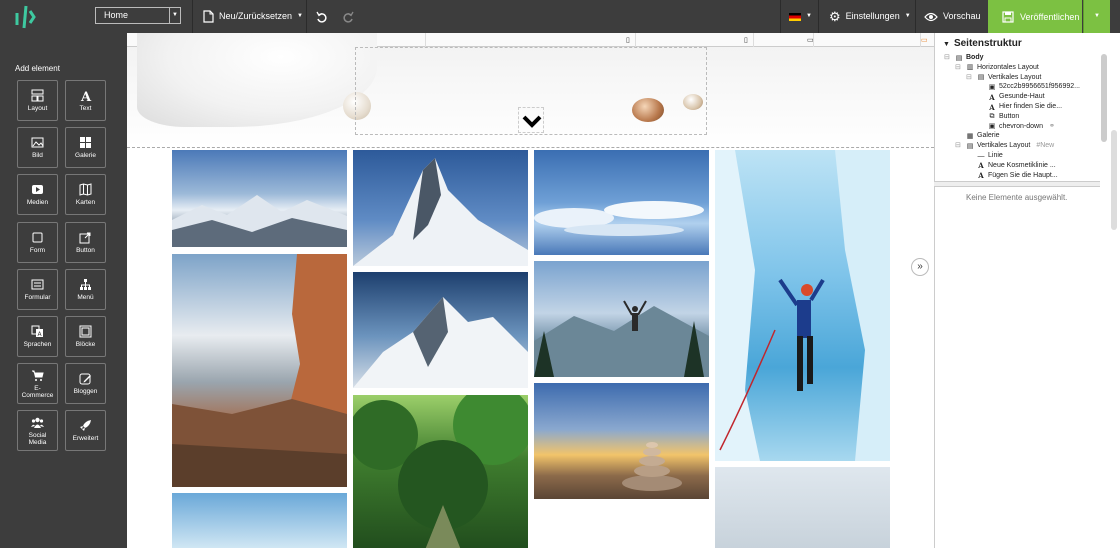 The height and width of the screenshot is (548, 1120). I want to click on tree-node-label: chevron-down, so click(1021, 126).